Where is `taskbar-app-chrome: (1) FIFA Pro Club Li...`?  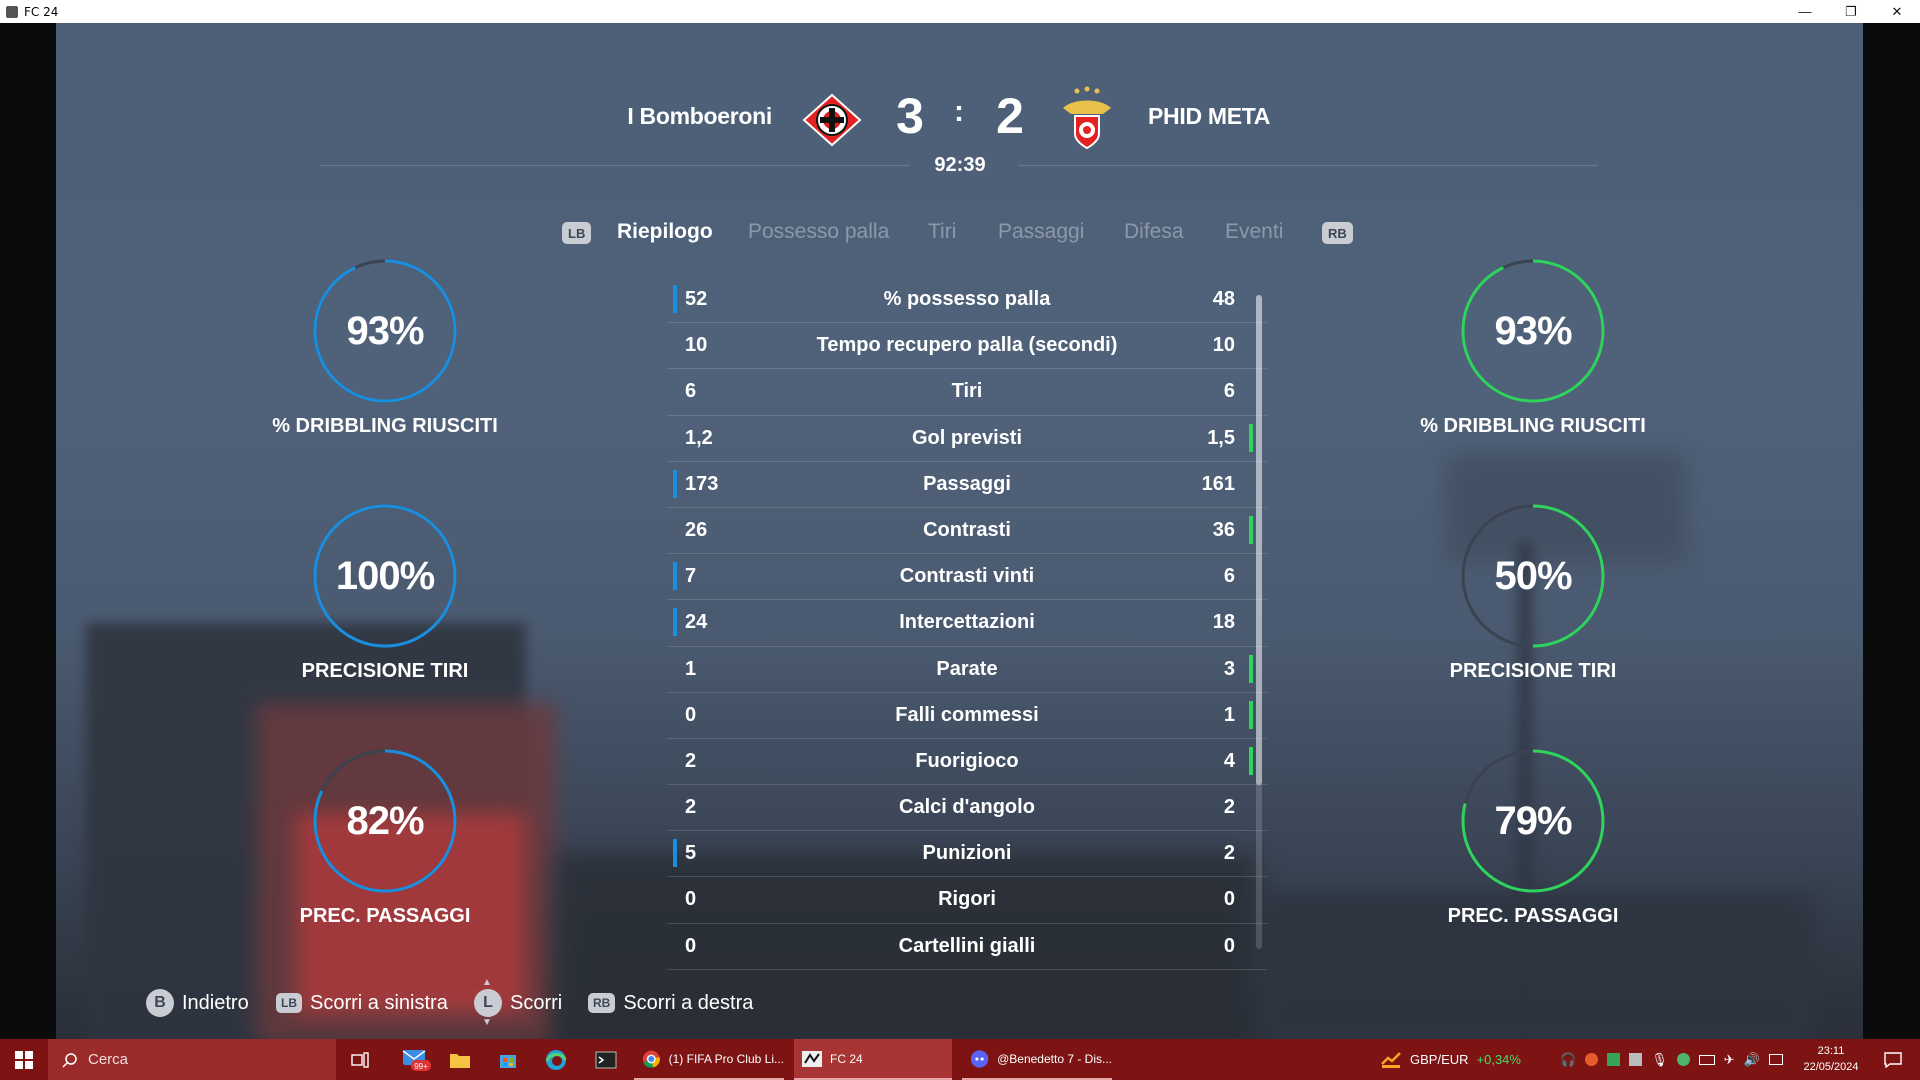
taskbar-app-chrome: (1) FIFA Pro Club Li... is located at coordinates (709, 1059).